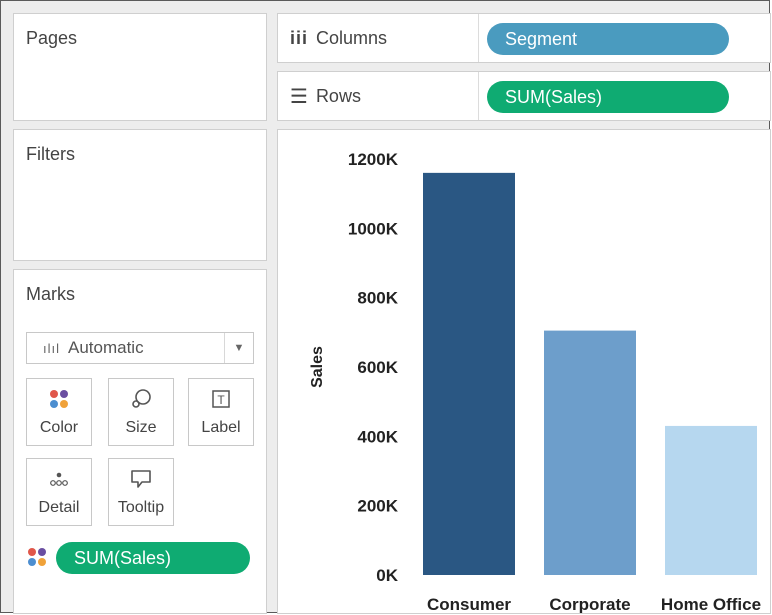 The image size is (772, 615). What do you see at coordinates (608, 39) in the screenshot?
I see `segment-pill: Segment` at bounding box center [608, 39].